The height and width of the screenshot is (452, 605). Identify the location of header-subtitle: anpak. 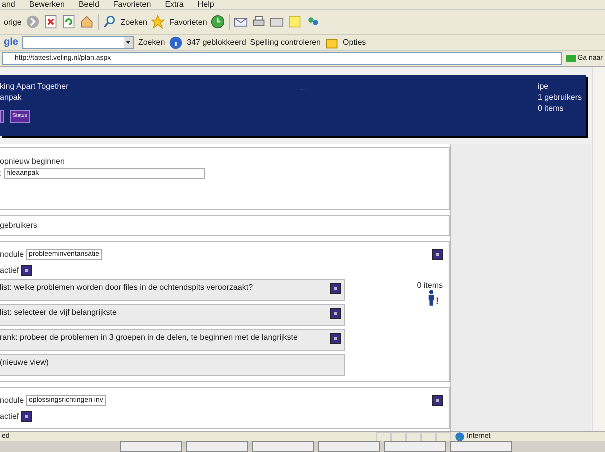
(11, 97).